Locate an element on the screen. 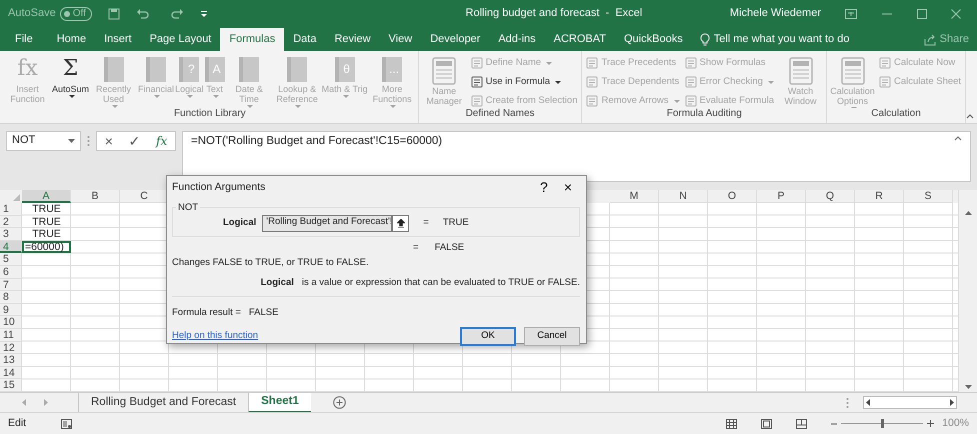 This screenshot has height=434, width=977. argument-field: 'Rolling Budget and Forecast'! is located at coordinates (327, 223).